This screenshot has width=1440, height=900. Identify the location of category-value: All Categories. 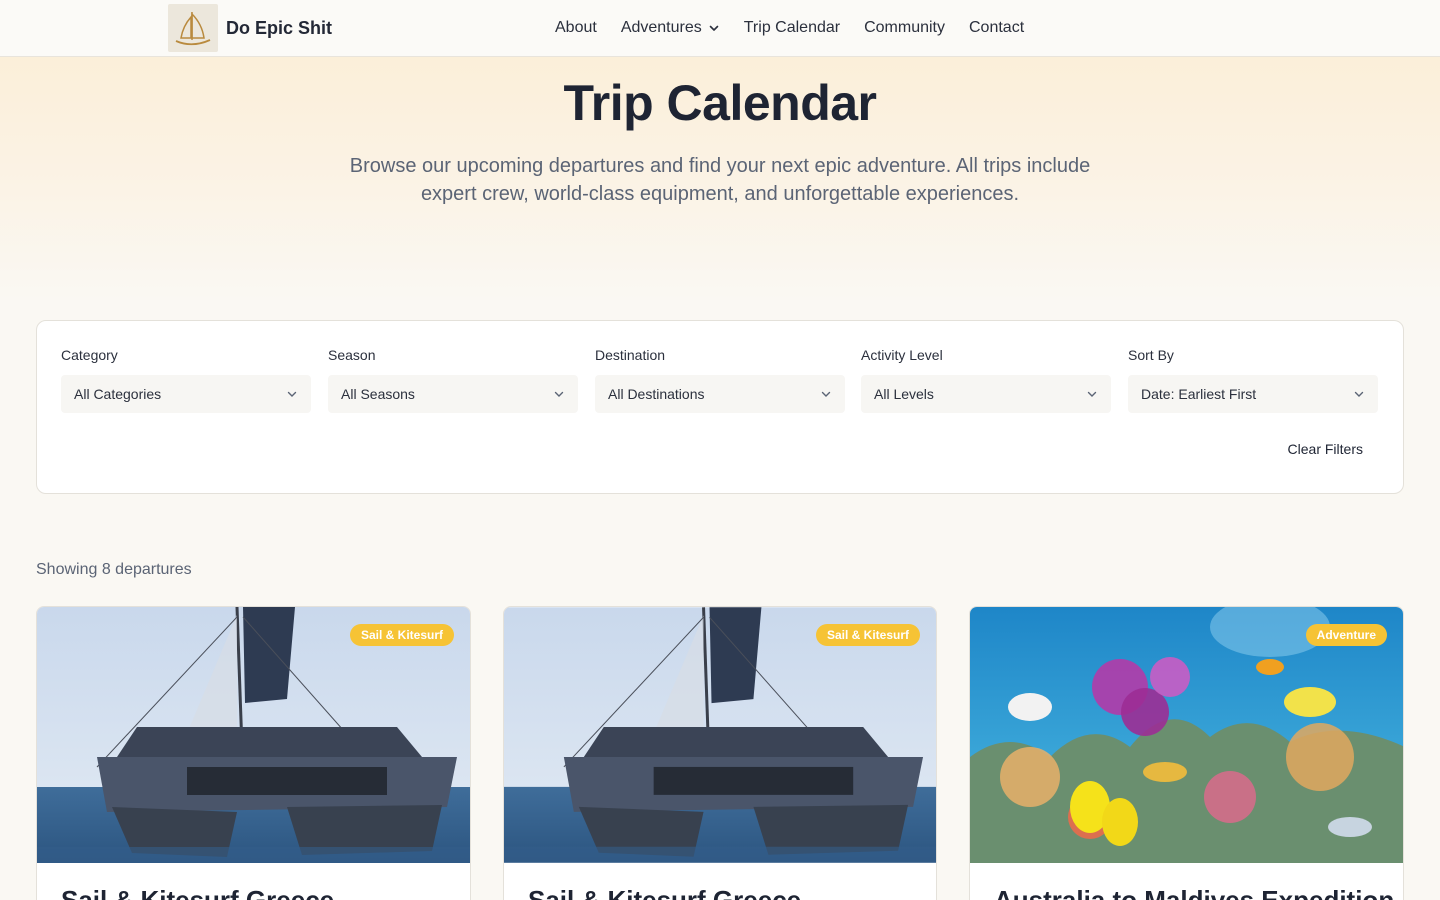
(118, 394).